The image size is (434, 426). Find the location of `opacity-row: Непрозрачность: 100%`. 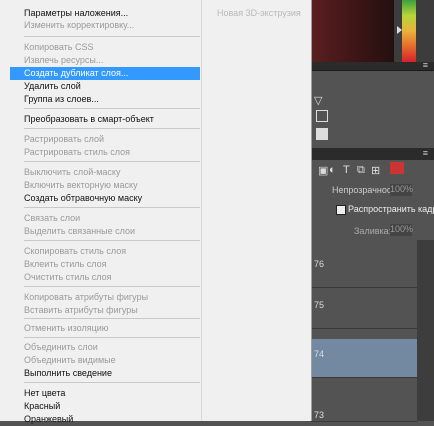

opacity-row: Непрозрачность: 100% is located at coordinates (372, 190).